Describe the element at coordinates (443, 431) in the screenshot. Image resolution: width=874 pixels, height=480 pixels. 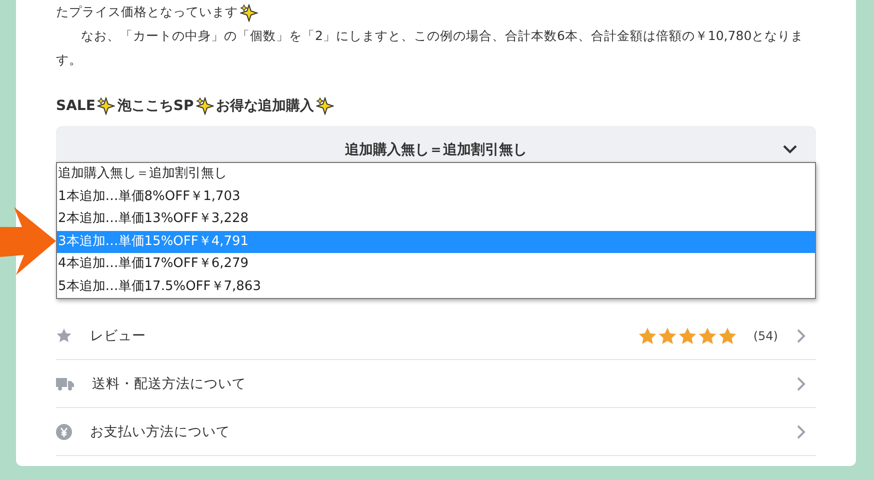
I see `link-label: お支払い方法について` at that location.